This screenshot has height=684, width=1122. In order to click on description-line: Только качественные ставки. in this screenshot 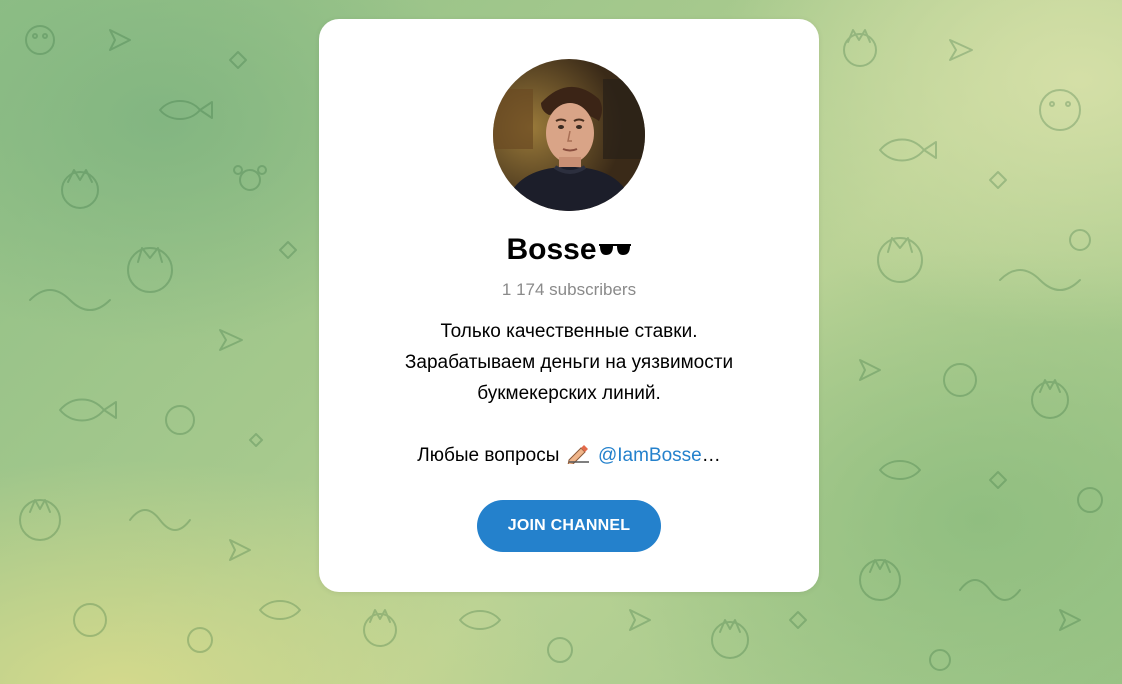, I will do `click(569, 331)`.